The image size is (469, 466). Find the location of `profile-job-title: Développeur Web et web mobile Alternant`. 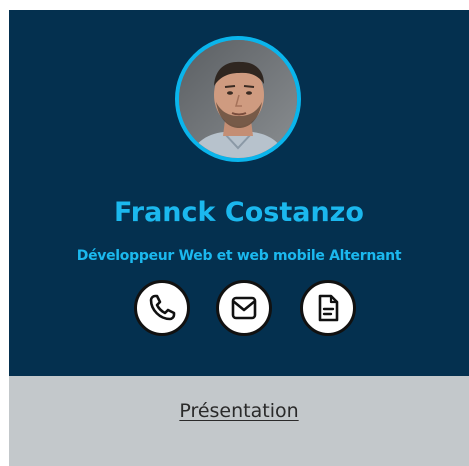

profile-job-title: Développeur Web et web mobile Alternant is located at coordinates (239, 256).